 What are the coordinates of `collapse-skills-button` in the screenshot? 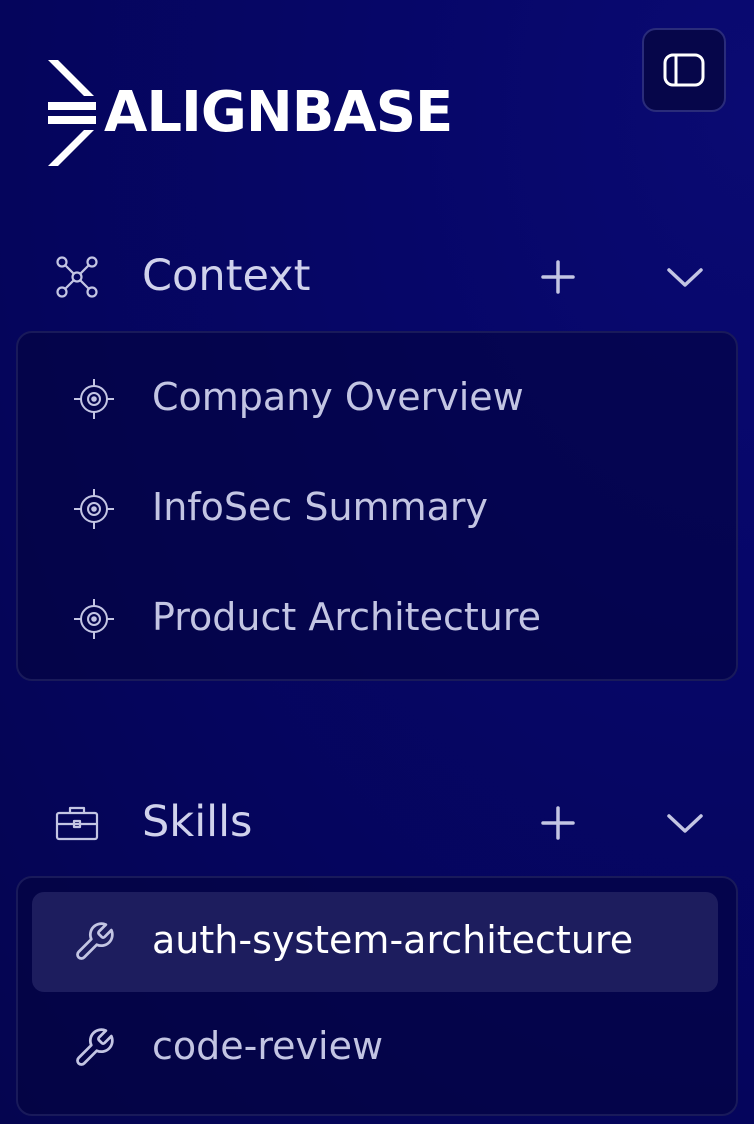 It's located at (685, 823).